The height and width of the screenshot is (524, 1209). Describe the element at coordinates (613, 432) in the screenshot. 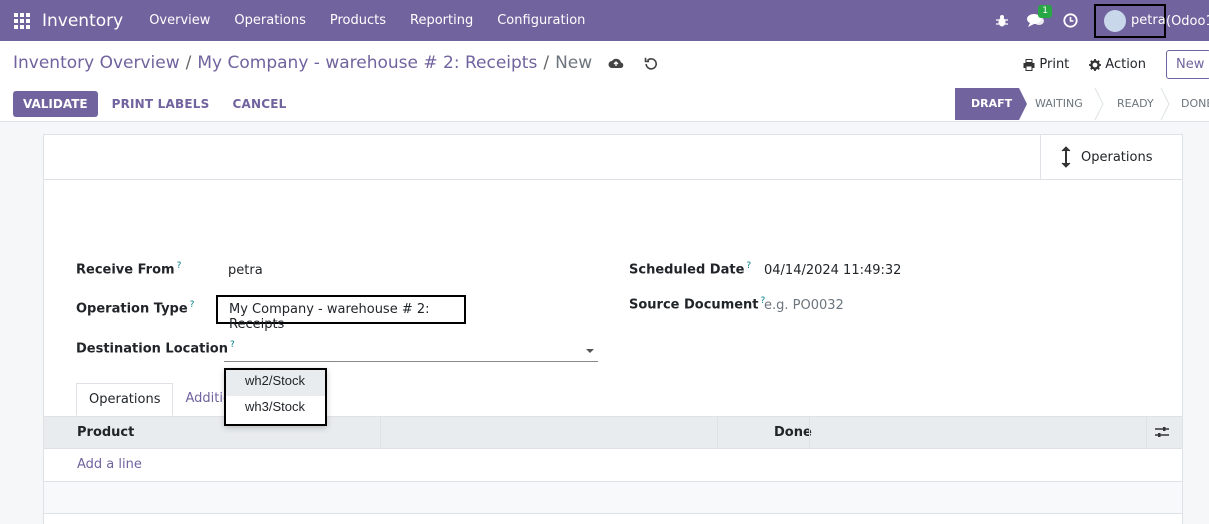

I see `table-header: Product Done` at that location.